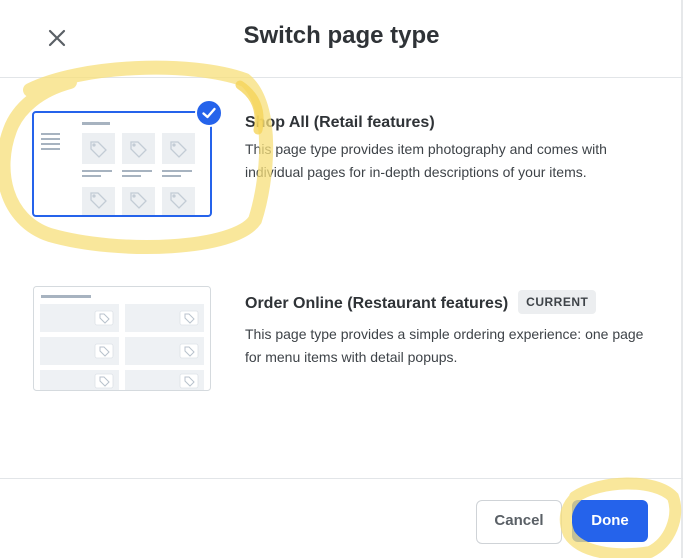 This screenshot has width=683, height=559. What do you see at coordinates (377, 303) in the screenshot?
I see `option-title: Order Online (Restaurant features)` at bounding box center [377, 303].